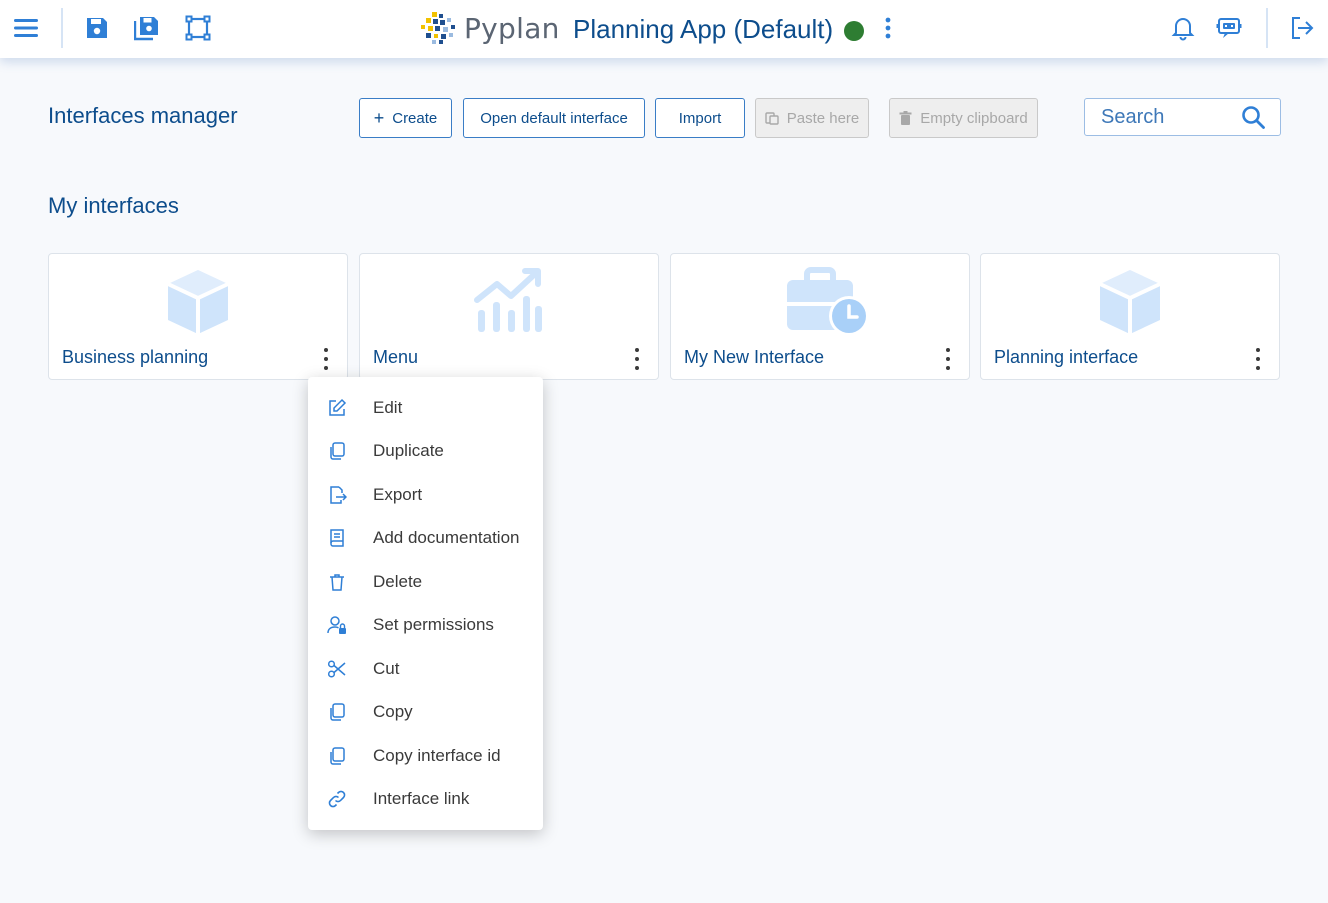 The width and height of the screenshot is (1328, 903). I want to click on create-button-label: Create, so click(415, 118).